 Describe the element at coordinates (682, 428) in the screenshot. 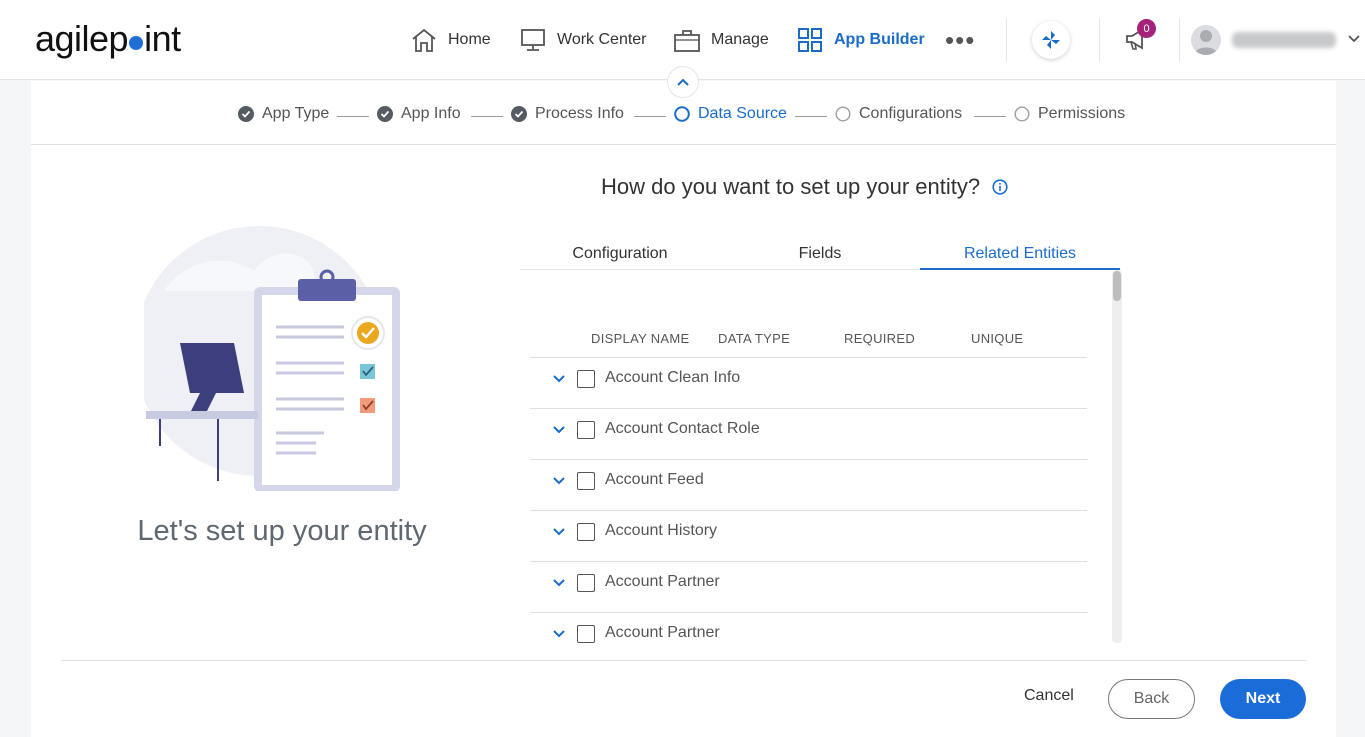

I see `entity-name: Account Contact Role` at that location.